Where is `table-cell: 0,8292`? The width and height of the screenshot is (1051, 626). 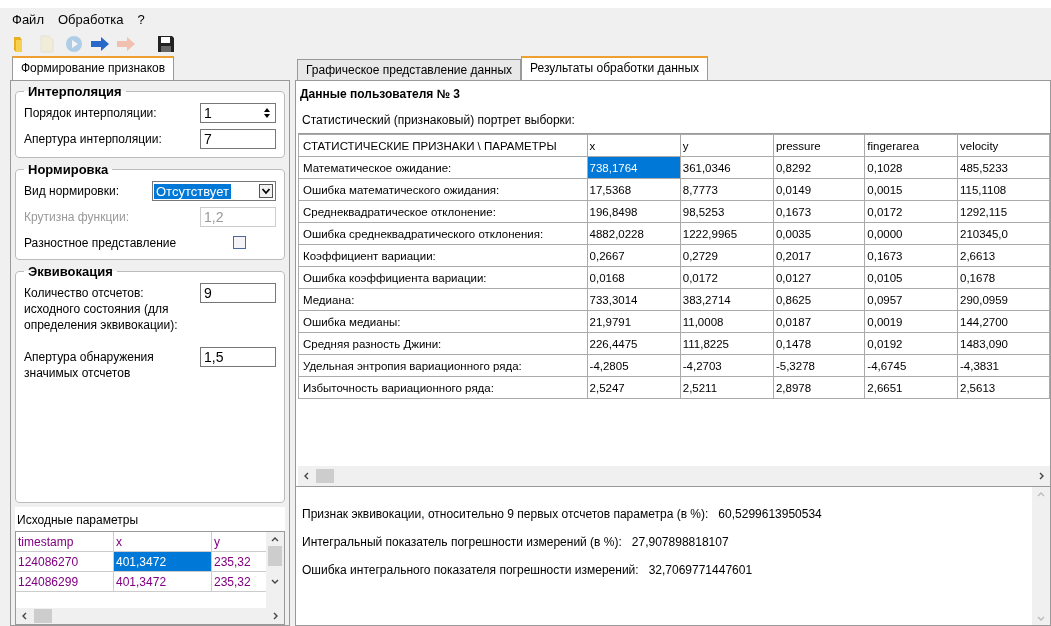 table-cell: 0,8292 is located at coordinates (819, 167).